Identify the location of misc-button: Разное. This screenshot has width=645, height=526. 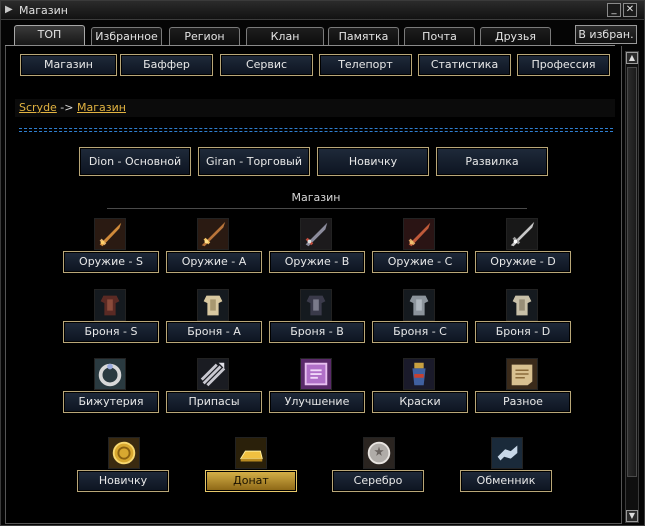
(523, 402).